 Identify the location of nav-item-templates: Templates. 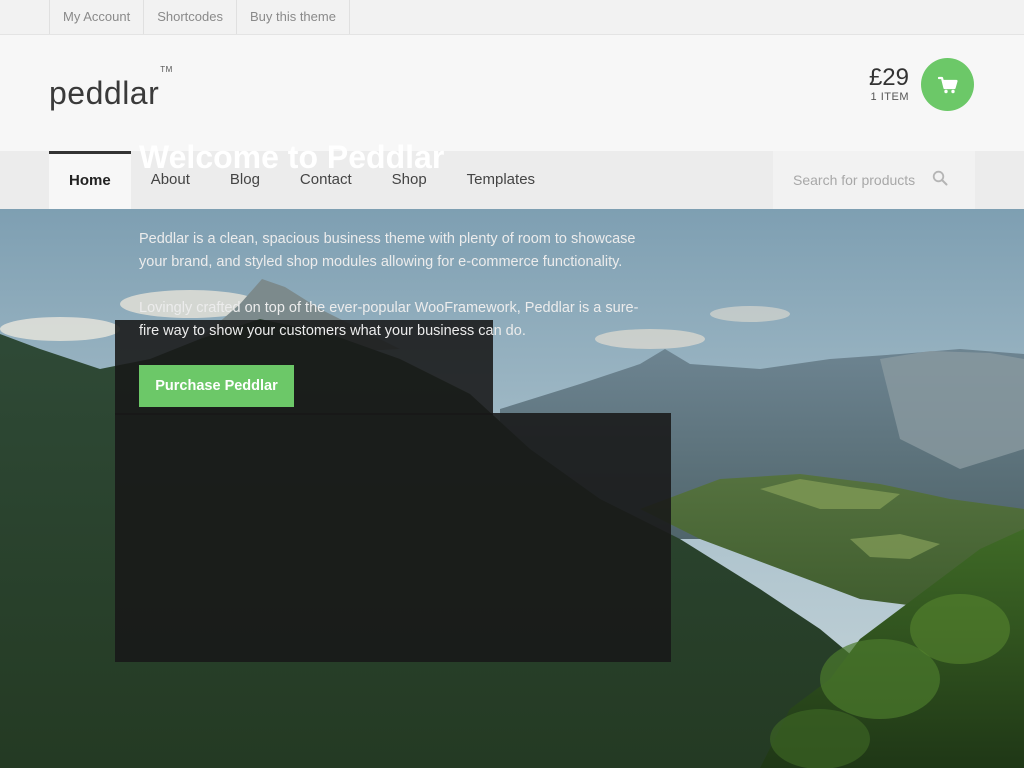
(501, 180).